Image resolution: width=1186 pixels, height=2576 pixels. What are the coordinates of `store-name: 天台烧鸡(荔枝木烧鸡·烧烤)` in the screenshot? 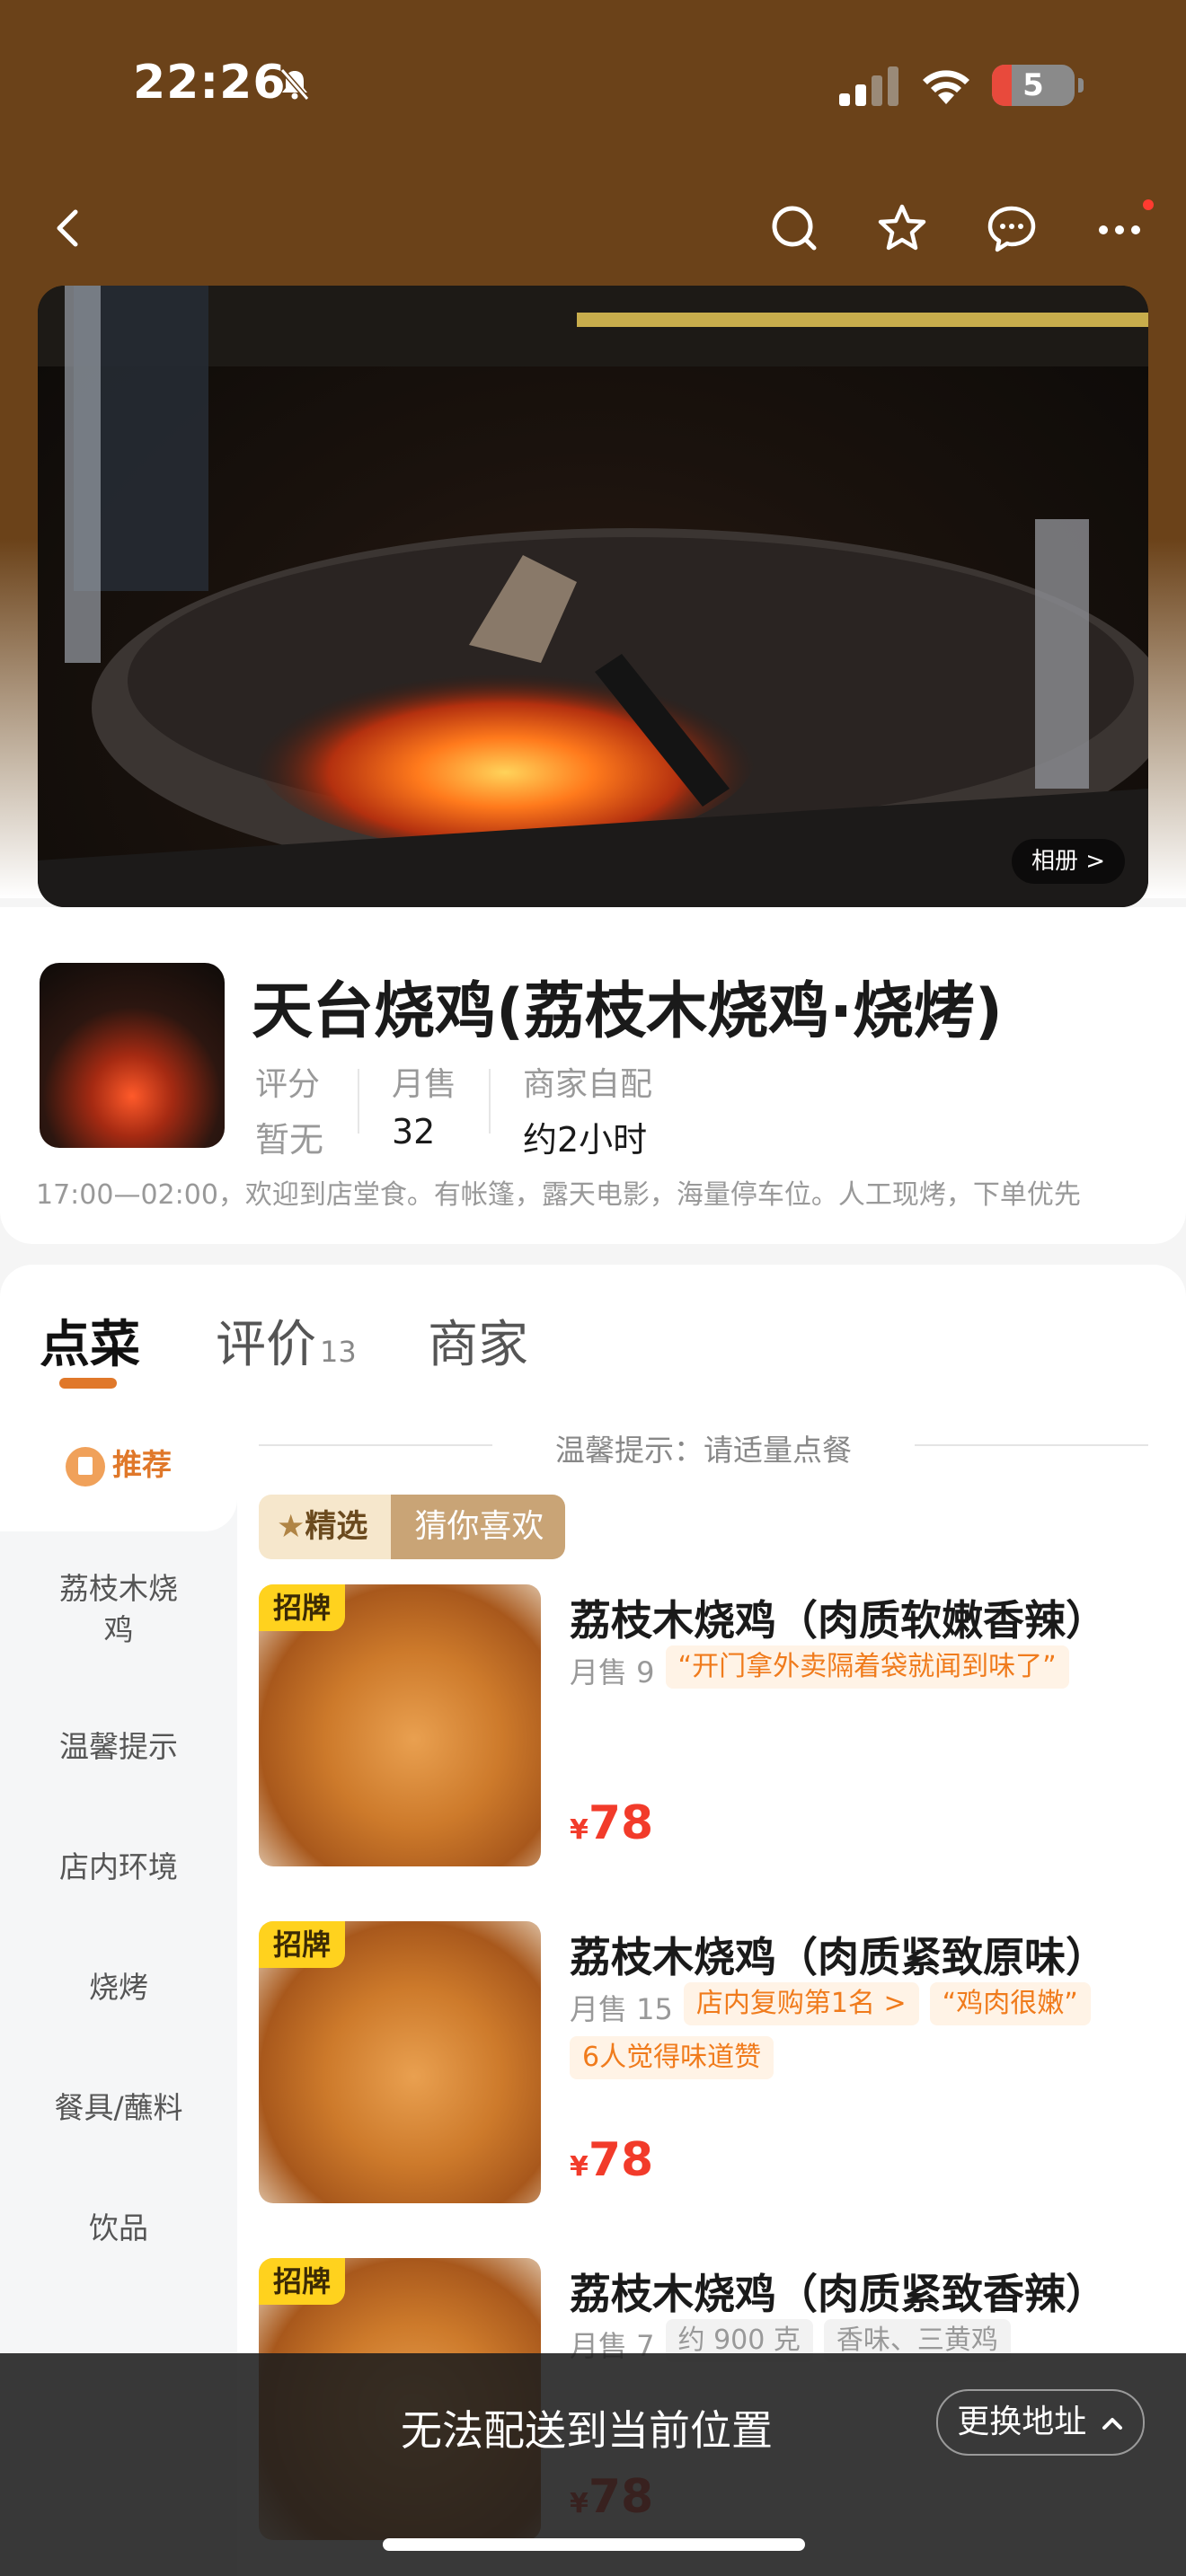 It's located at (627, 1012).